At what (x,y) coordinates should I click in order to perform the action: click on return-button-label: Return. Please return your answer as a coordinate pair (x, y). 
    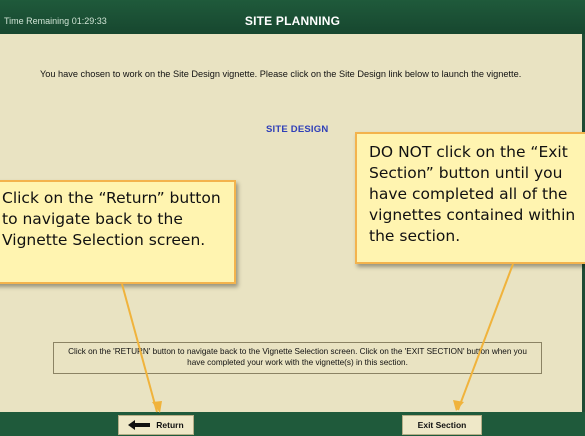
    Looking at the image, I should click on (170, 425).